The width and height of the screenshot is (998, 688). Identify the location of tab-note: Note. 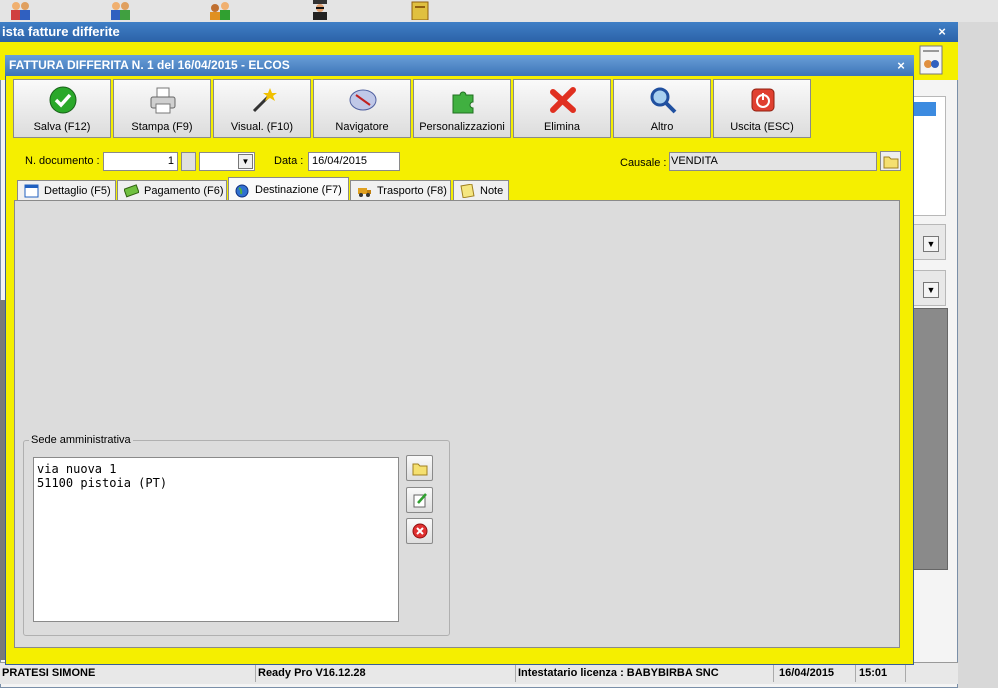
(481, 190).